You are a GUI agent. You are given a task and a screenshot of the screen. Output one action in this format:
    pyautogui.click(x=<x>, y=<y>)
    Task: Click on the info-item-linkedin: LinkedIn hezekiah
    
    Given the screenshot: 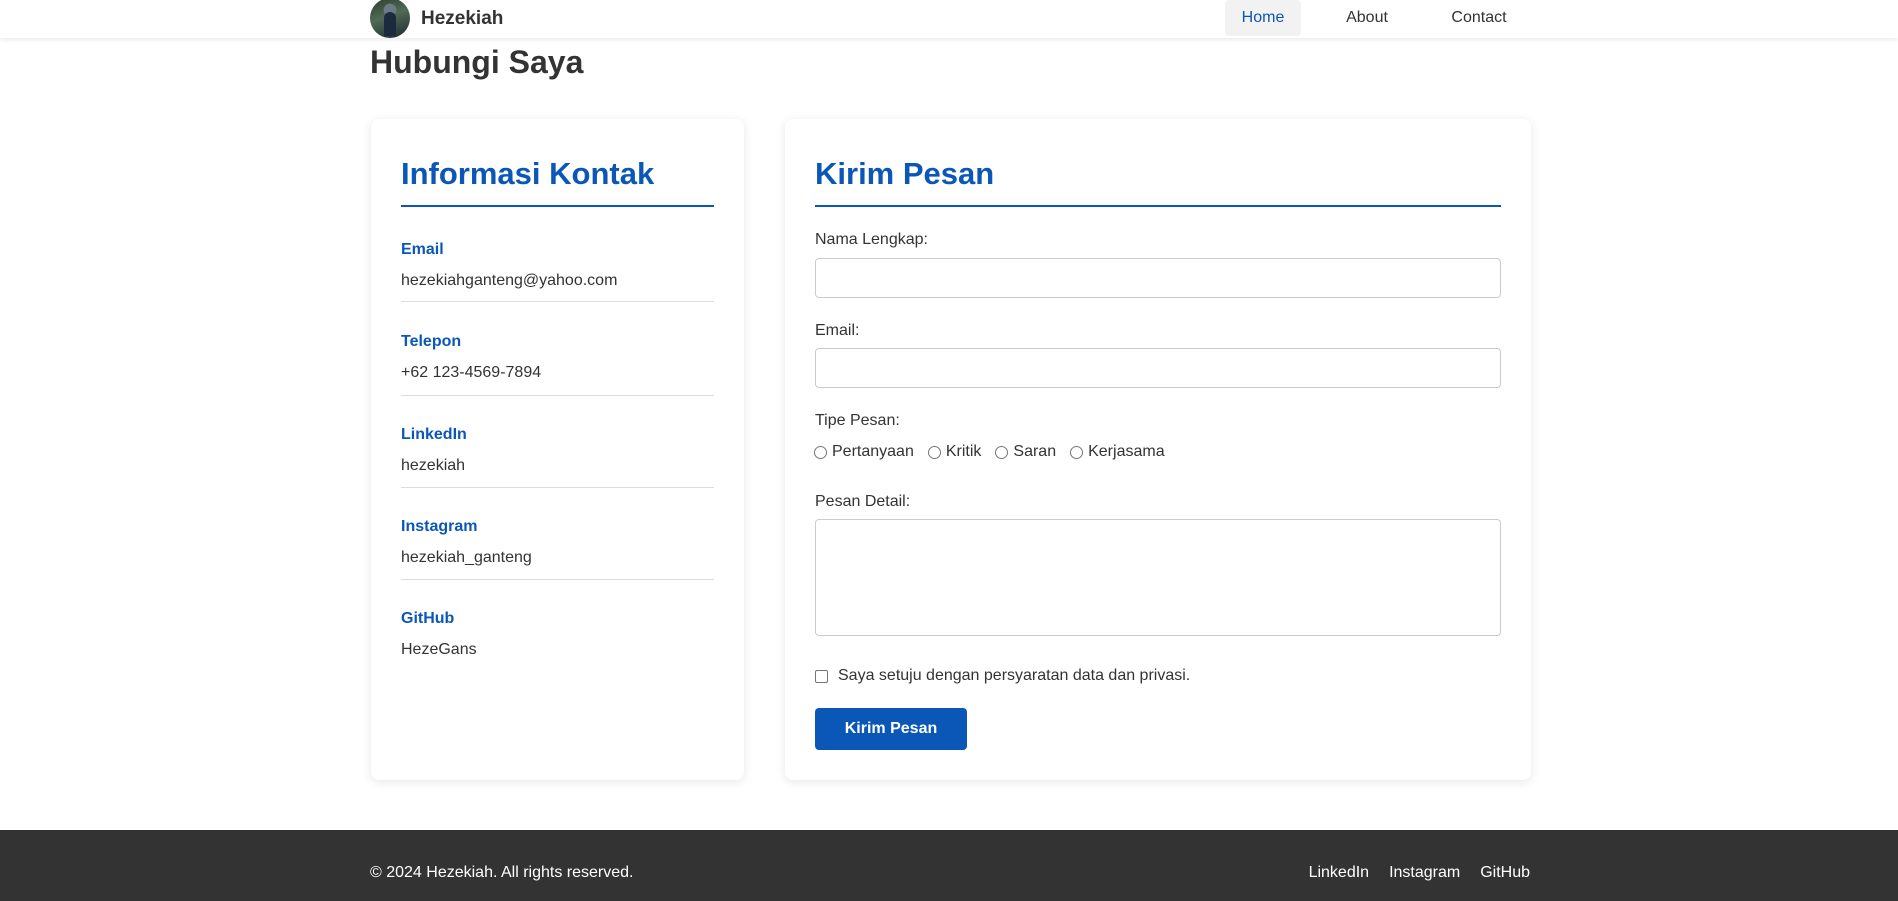 What is the action you would take?
    pyautogui.click(x=557, y=457)
    